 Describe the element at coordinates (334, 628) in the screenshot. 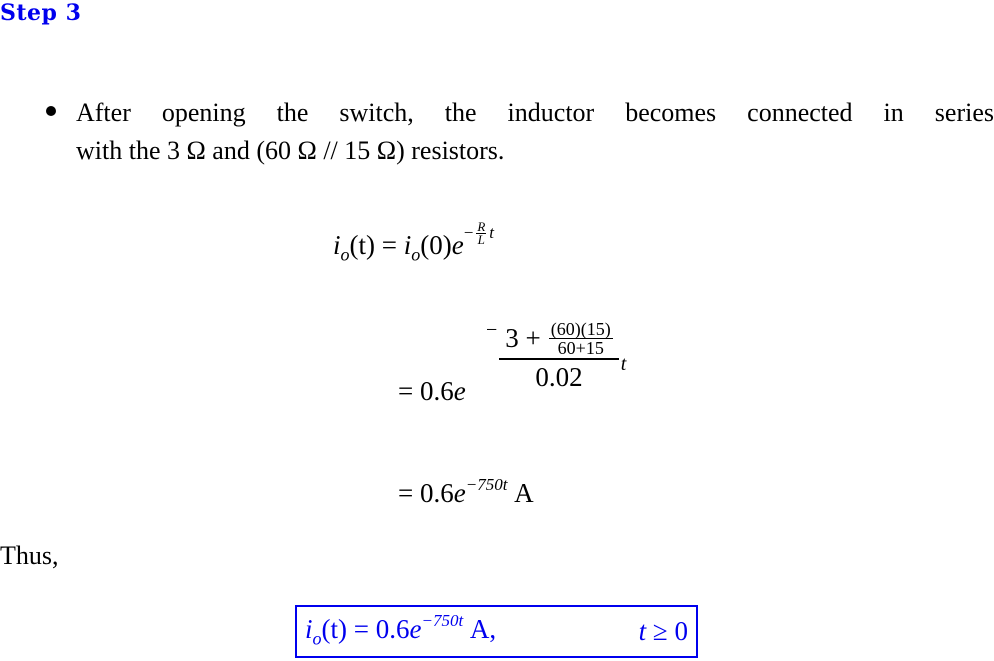

I see `final-lhs-arg: (t)` at that location.